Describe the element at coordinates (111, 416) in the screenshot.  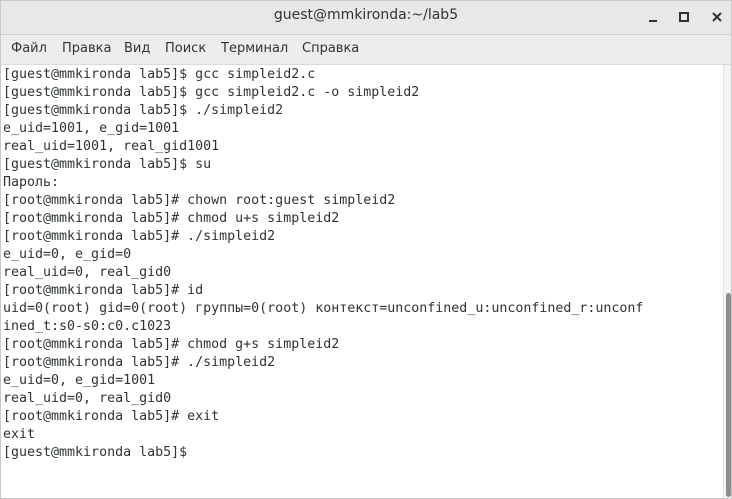
I see `terminal-line: [root@mmkironda lab5]# exit` at that location.